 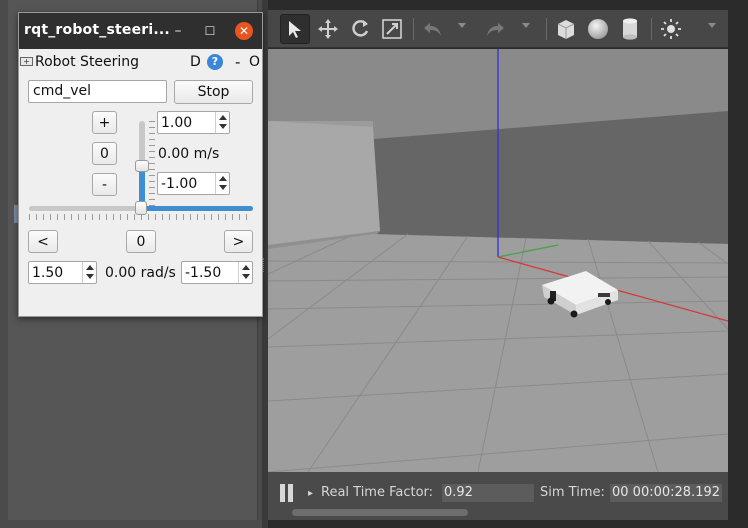 I want to click on plugin-dock-button: D, so click(x=195, y=62).